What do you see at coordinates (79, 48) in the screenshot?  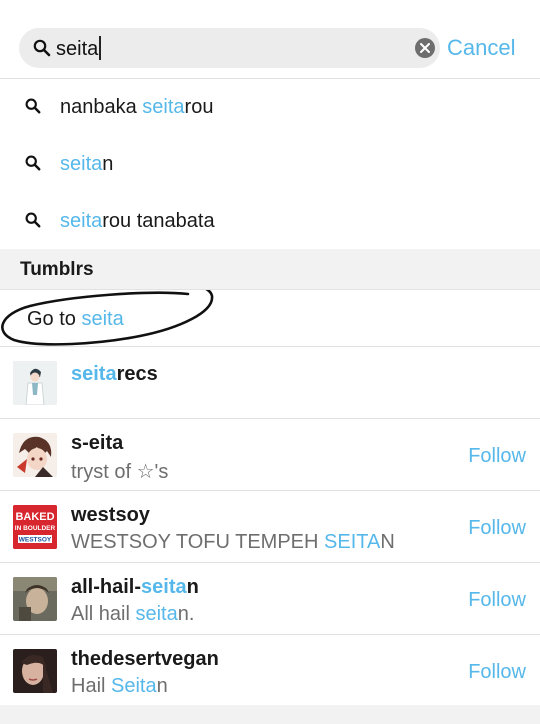 I see `search-query-text: seita` at bounding box center [79, 48].